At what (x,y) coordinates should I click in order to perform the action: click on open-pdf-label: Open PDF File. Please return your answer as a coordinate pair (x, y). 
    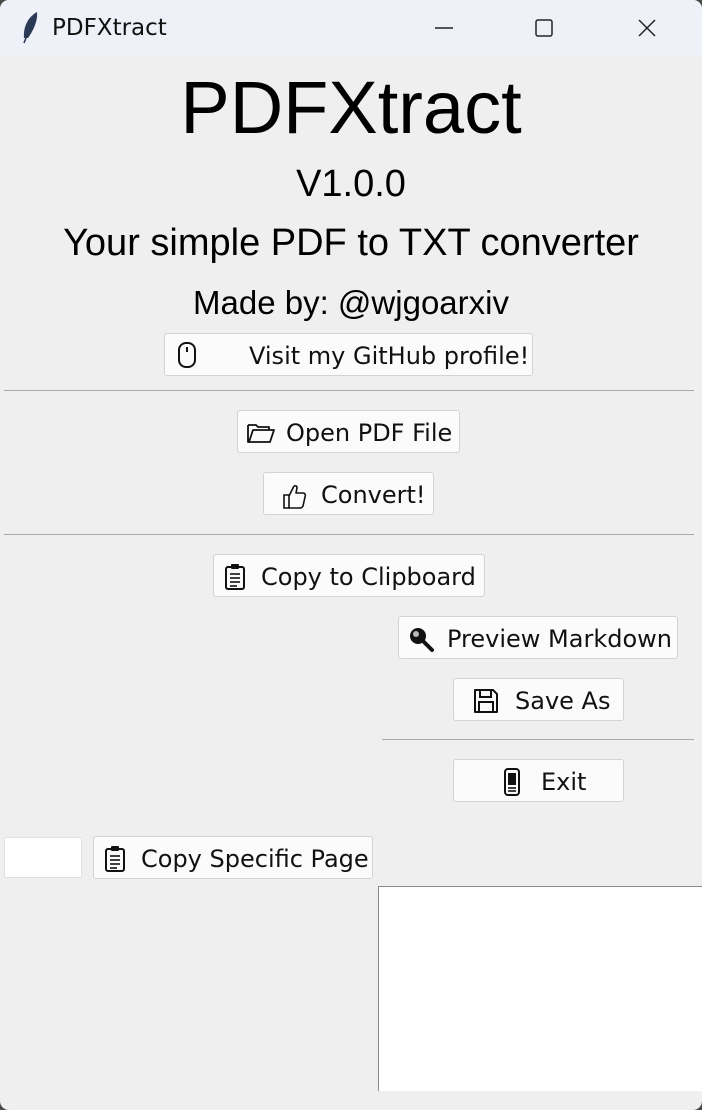
    Looking at the image, I should click on (369, 433).